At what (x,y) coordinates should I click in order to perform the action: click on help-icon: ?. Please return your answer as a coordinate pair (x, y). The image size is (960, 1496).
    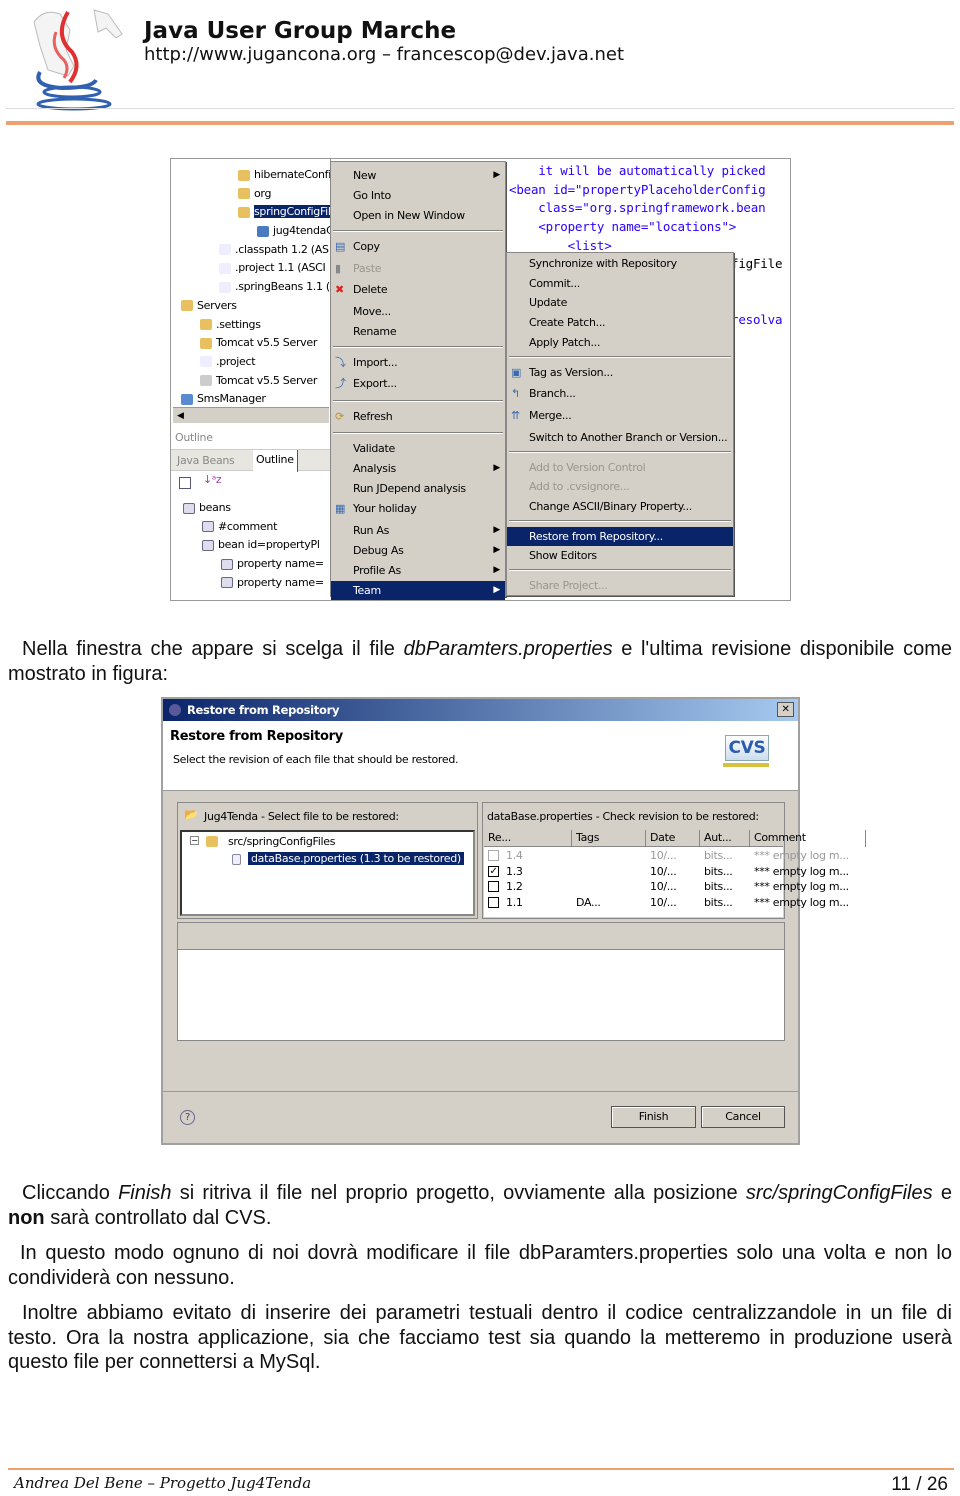
    Looking at the image, I should click on (187, 1117).